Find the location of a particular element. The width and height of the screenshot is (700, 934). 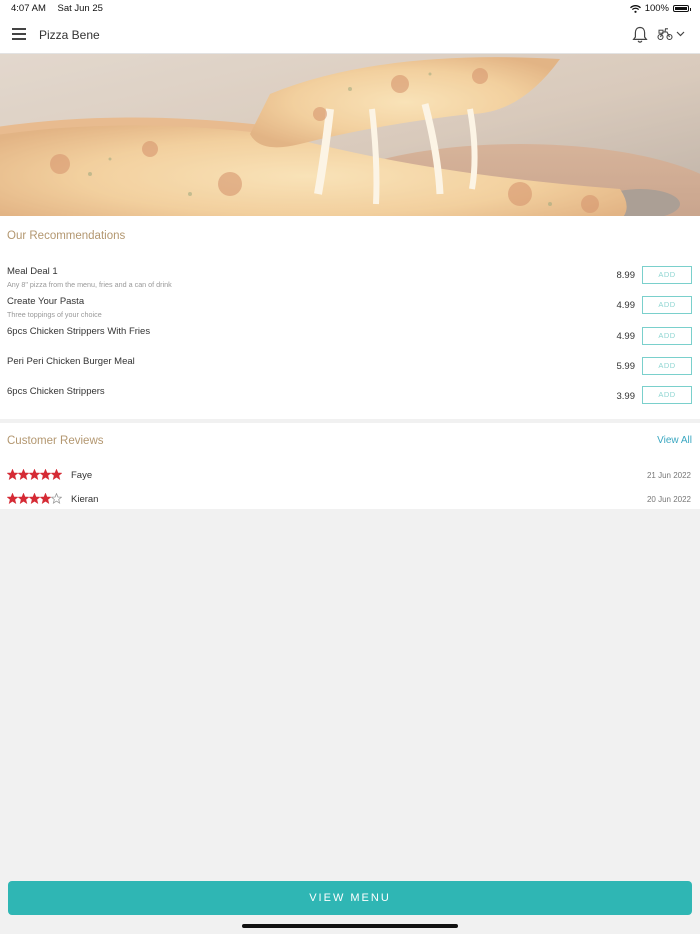

review-row: Kieran 20 Jun 2022 is located at coordinates (350, 502).